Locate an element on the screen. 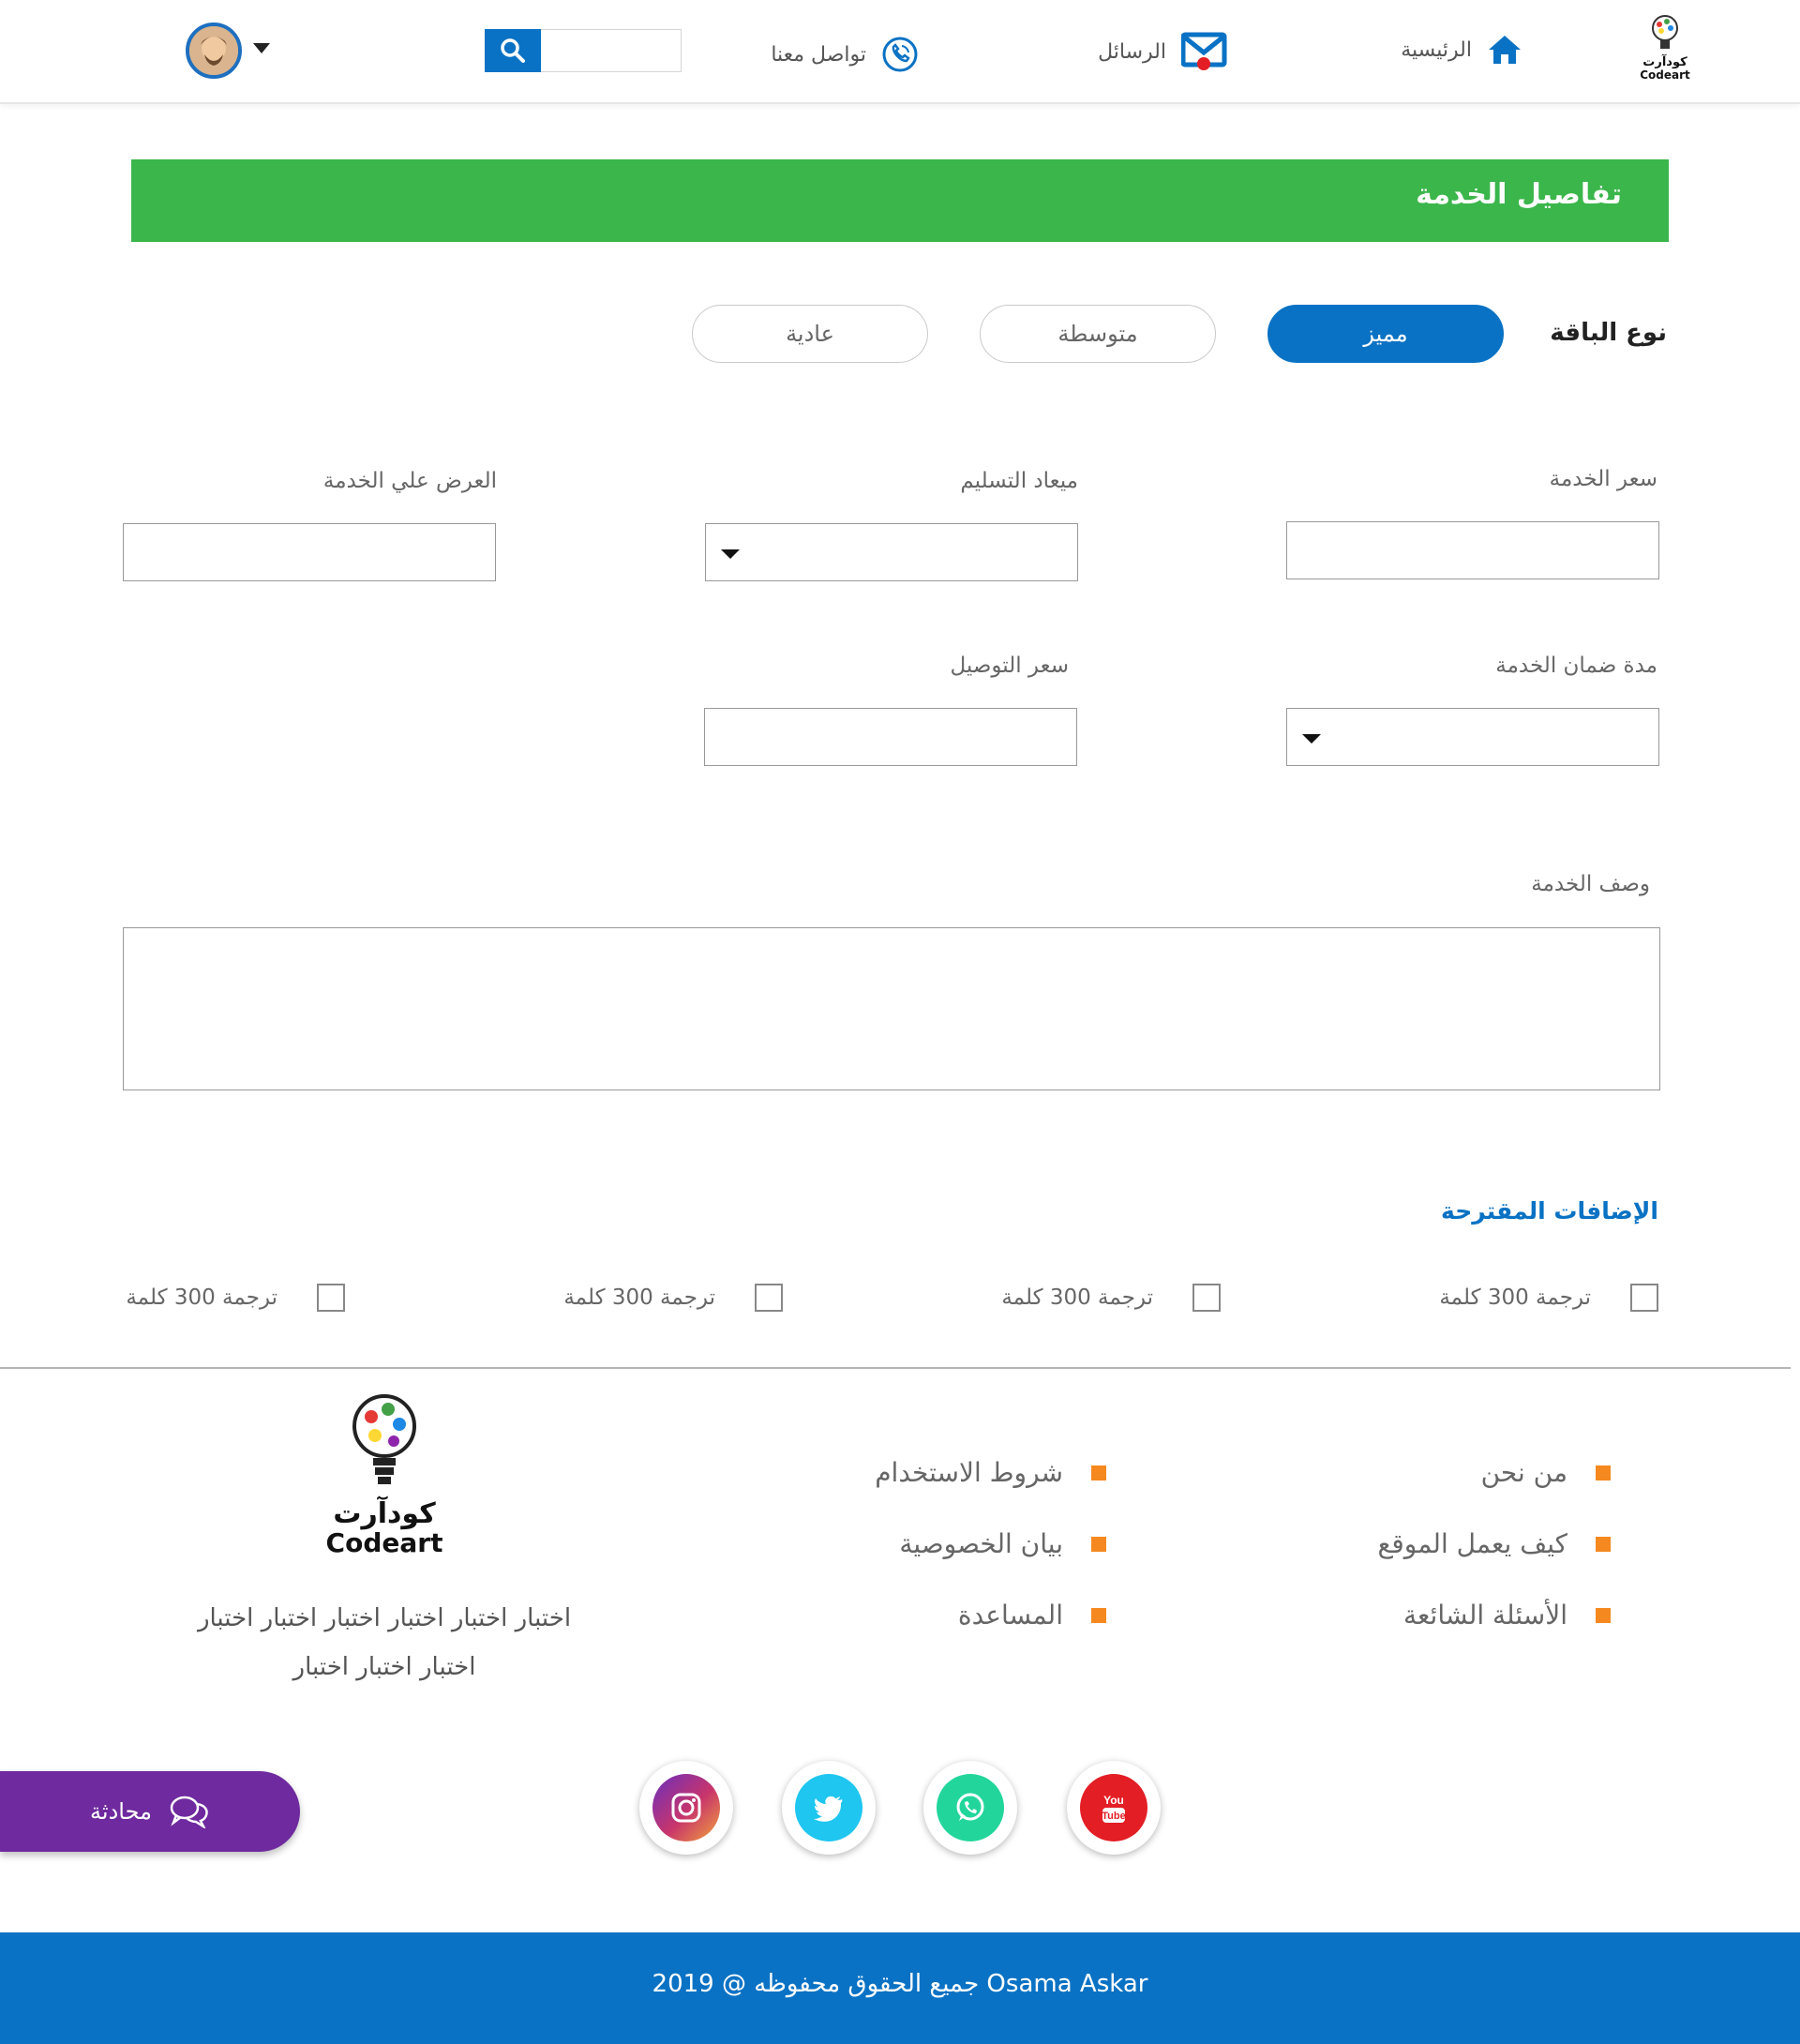 This screenshot has width=1800, height=2044. nav-contact: تواصل معنا is located at coordinates (845, 54).